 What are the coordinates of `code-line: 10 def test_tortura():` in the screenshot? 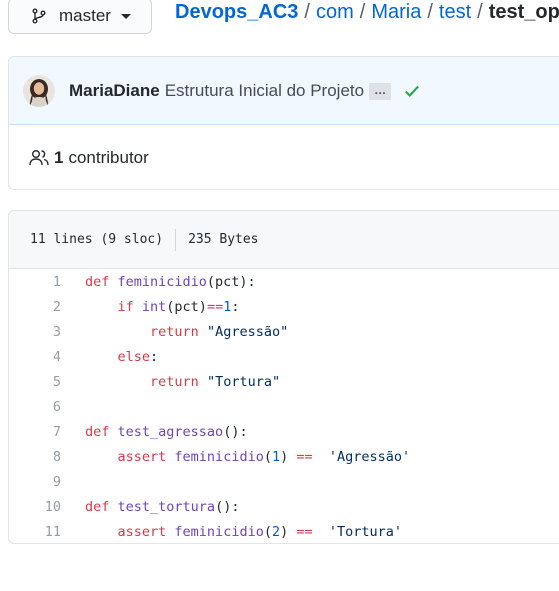 It's located at (284, 506).